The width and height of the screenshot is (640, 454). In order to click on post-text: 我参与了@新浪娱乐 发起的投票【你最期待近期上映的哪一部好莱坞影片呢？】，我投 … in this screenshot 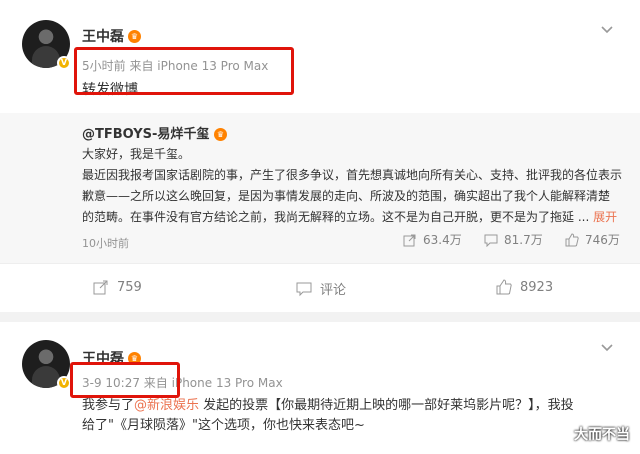, I will do `click(328, 415)`.